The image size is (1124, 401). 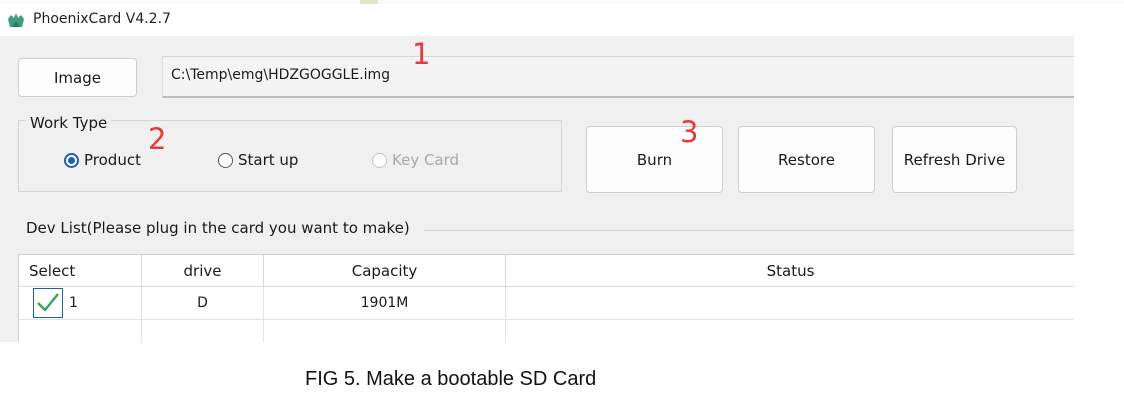 What do you see at coordinates (268, 160) in the screenshot?
I see `radio-start-up-label: Start up` at bounding box center [268, 160].